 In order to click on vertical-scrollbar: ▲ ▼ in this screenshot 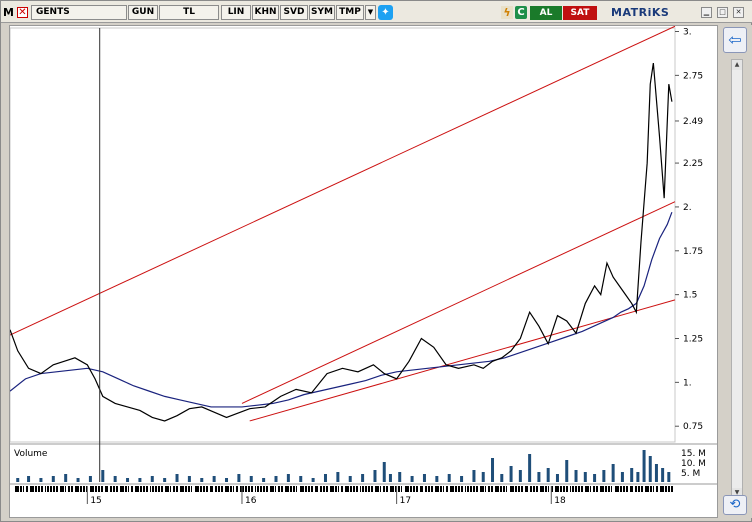, I will do `click(737, 279)`.